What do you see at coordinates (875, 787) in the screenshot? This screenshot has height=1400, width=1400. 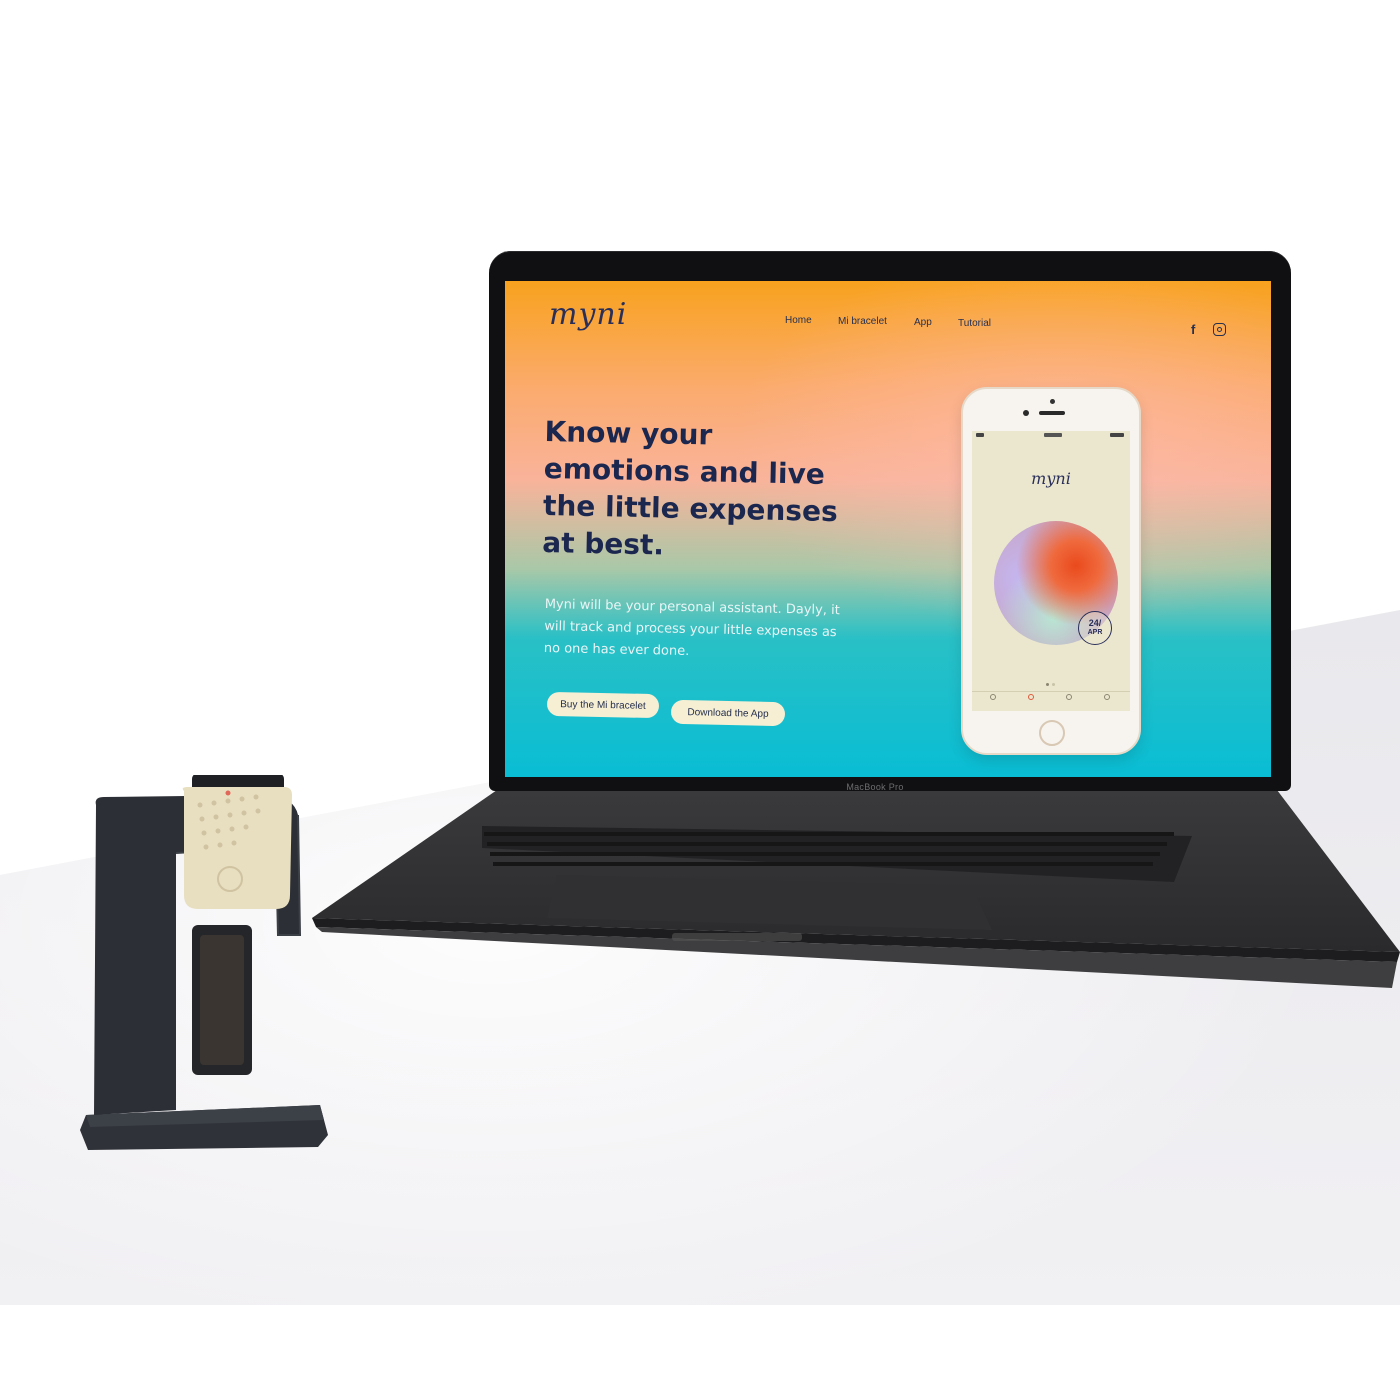 I see `laptop-model-label: MacBook Pro` at bounding box center [875, 787].